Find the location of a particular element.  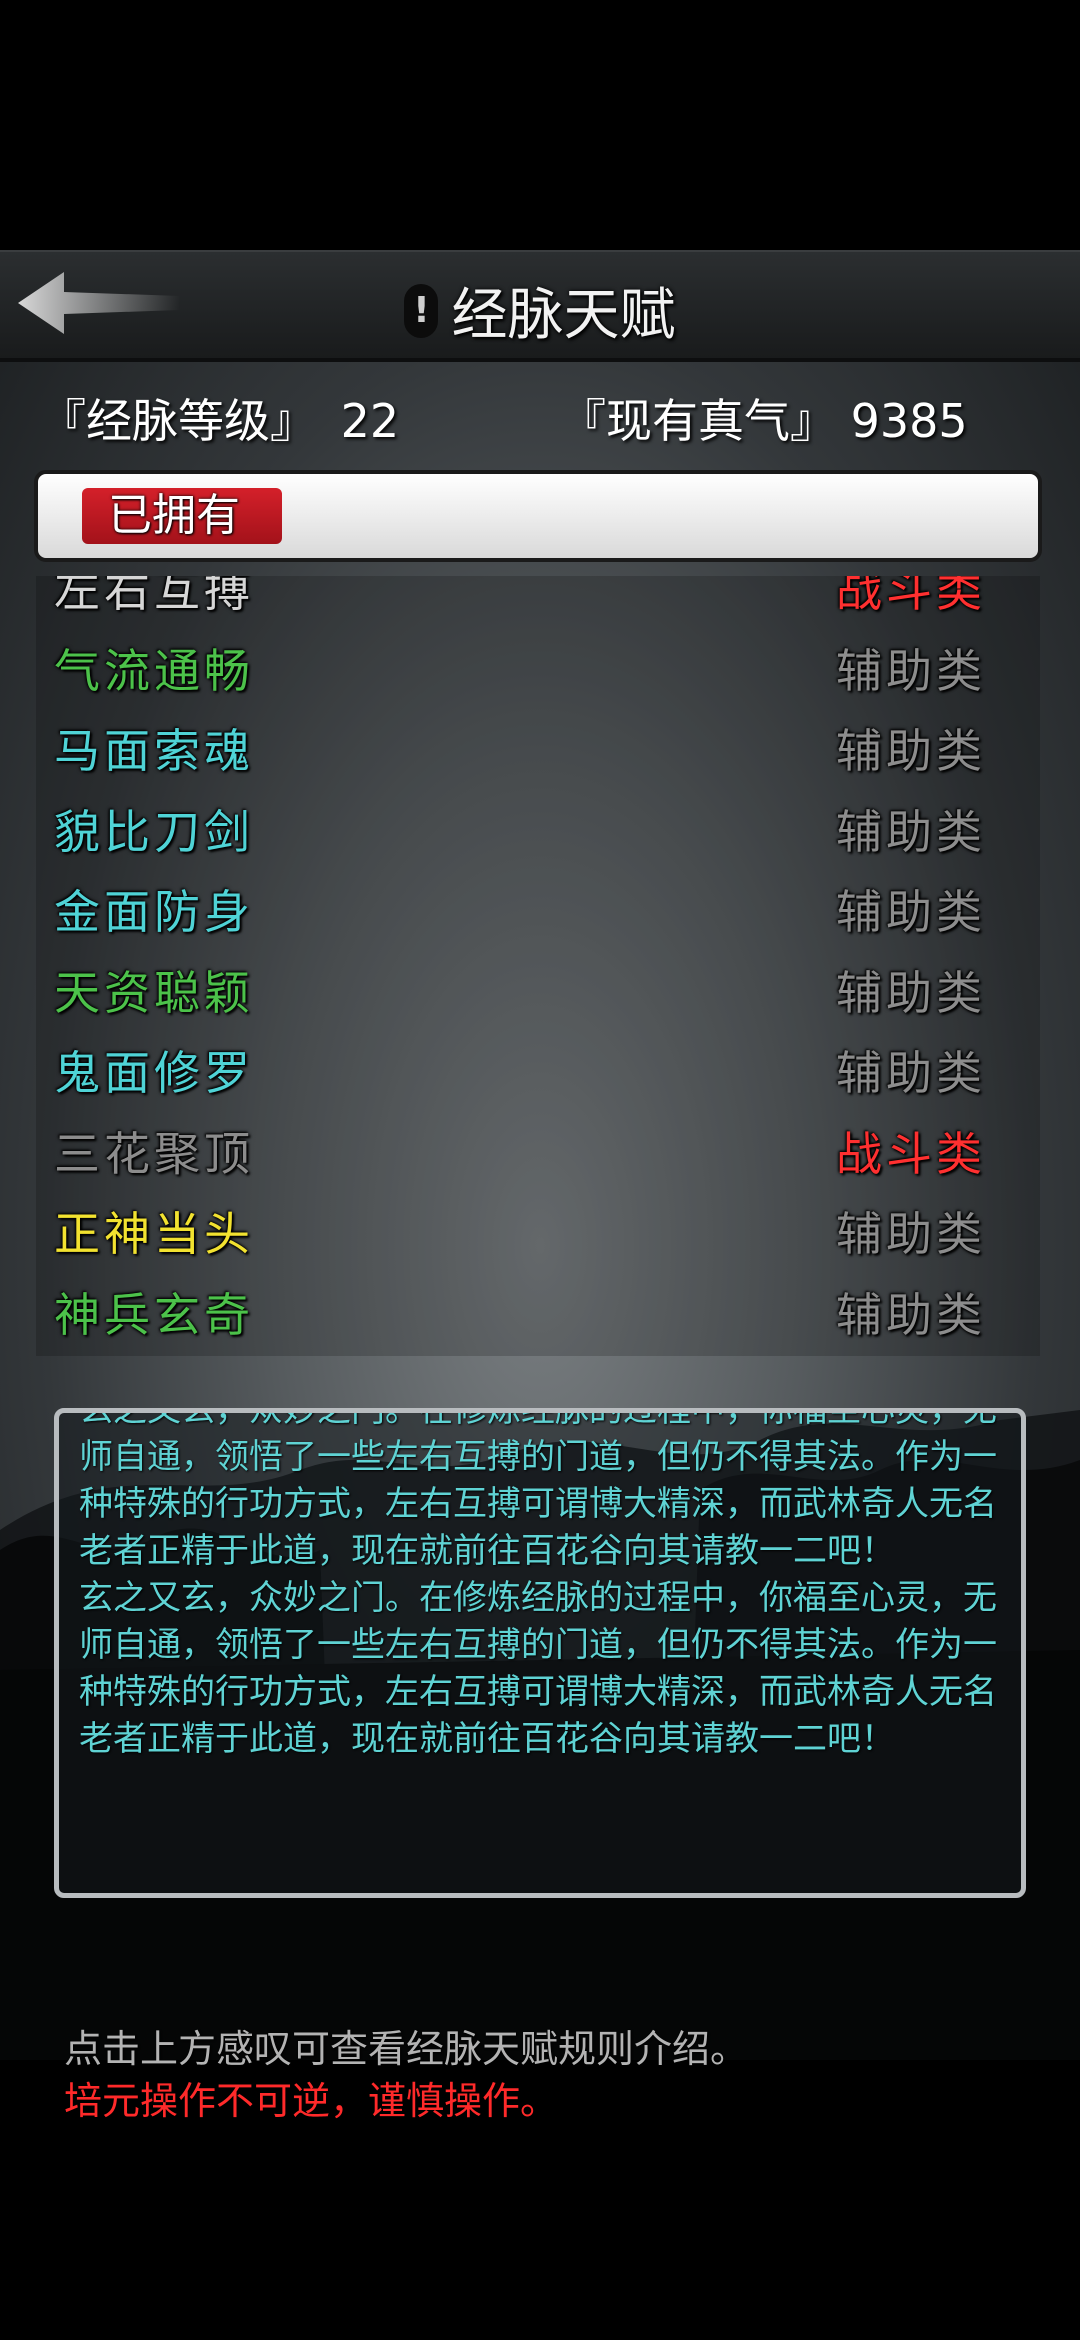

talent-row: 貌比刀剑 辅助类 is located at coordinates (538, 830).